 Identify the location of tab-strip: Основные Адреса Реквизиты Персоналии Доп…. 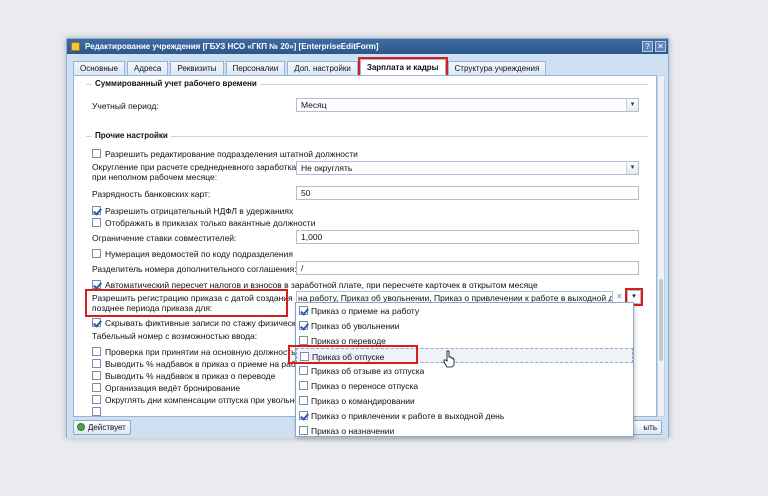
(367, 67).